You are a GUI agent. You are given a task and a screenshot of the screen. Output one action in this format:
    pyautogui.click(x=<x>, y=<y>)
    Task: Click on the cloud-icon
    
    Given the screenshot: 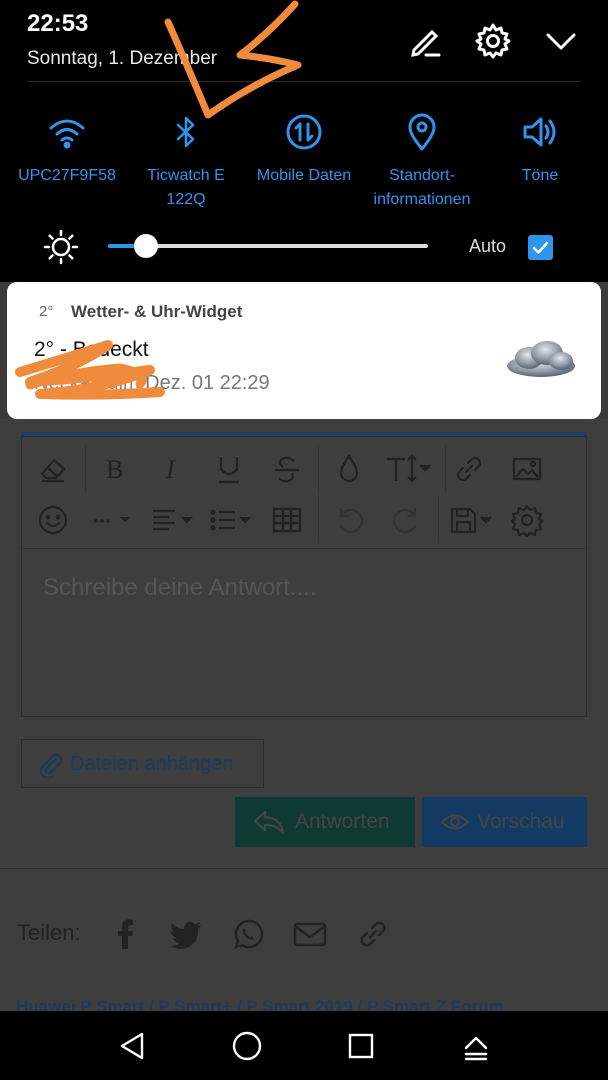 What is the action you would take?
    pyautogui.click(x=541, y=359)
    